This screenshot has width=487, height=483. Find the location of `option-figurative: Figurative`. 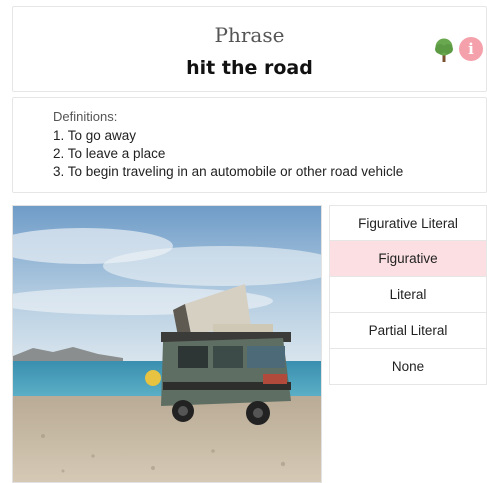

option-figurative: Figurative is located at coordinates (408, 259).